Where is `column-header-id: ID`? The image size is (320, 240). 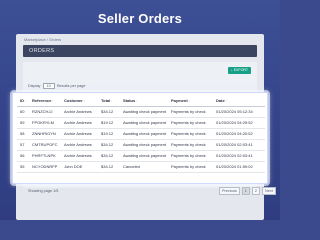 column-header-id: ID is located at coordinates (24, 101).